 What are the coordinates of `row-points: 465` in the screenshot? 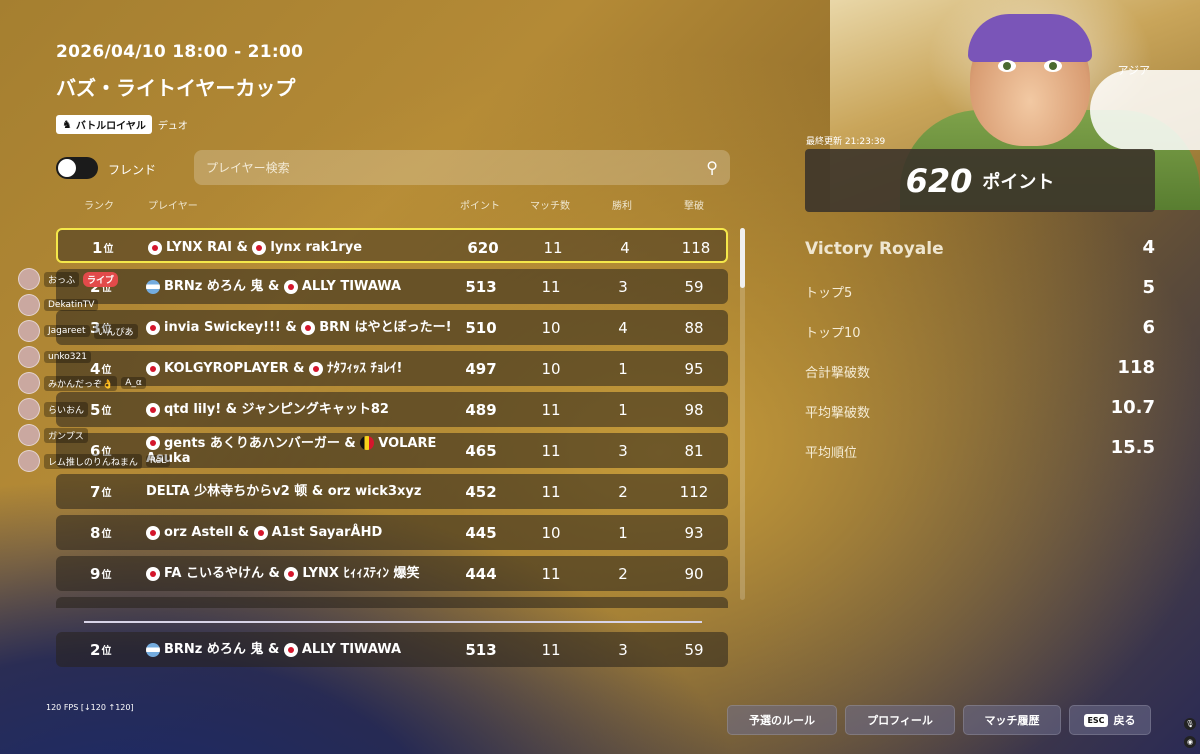 It's located at (481, 450).